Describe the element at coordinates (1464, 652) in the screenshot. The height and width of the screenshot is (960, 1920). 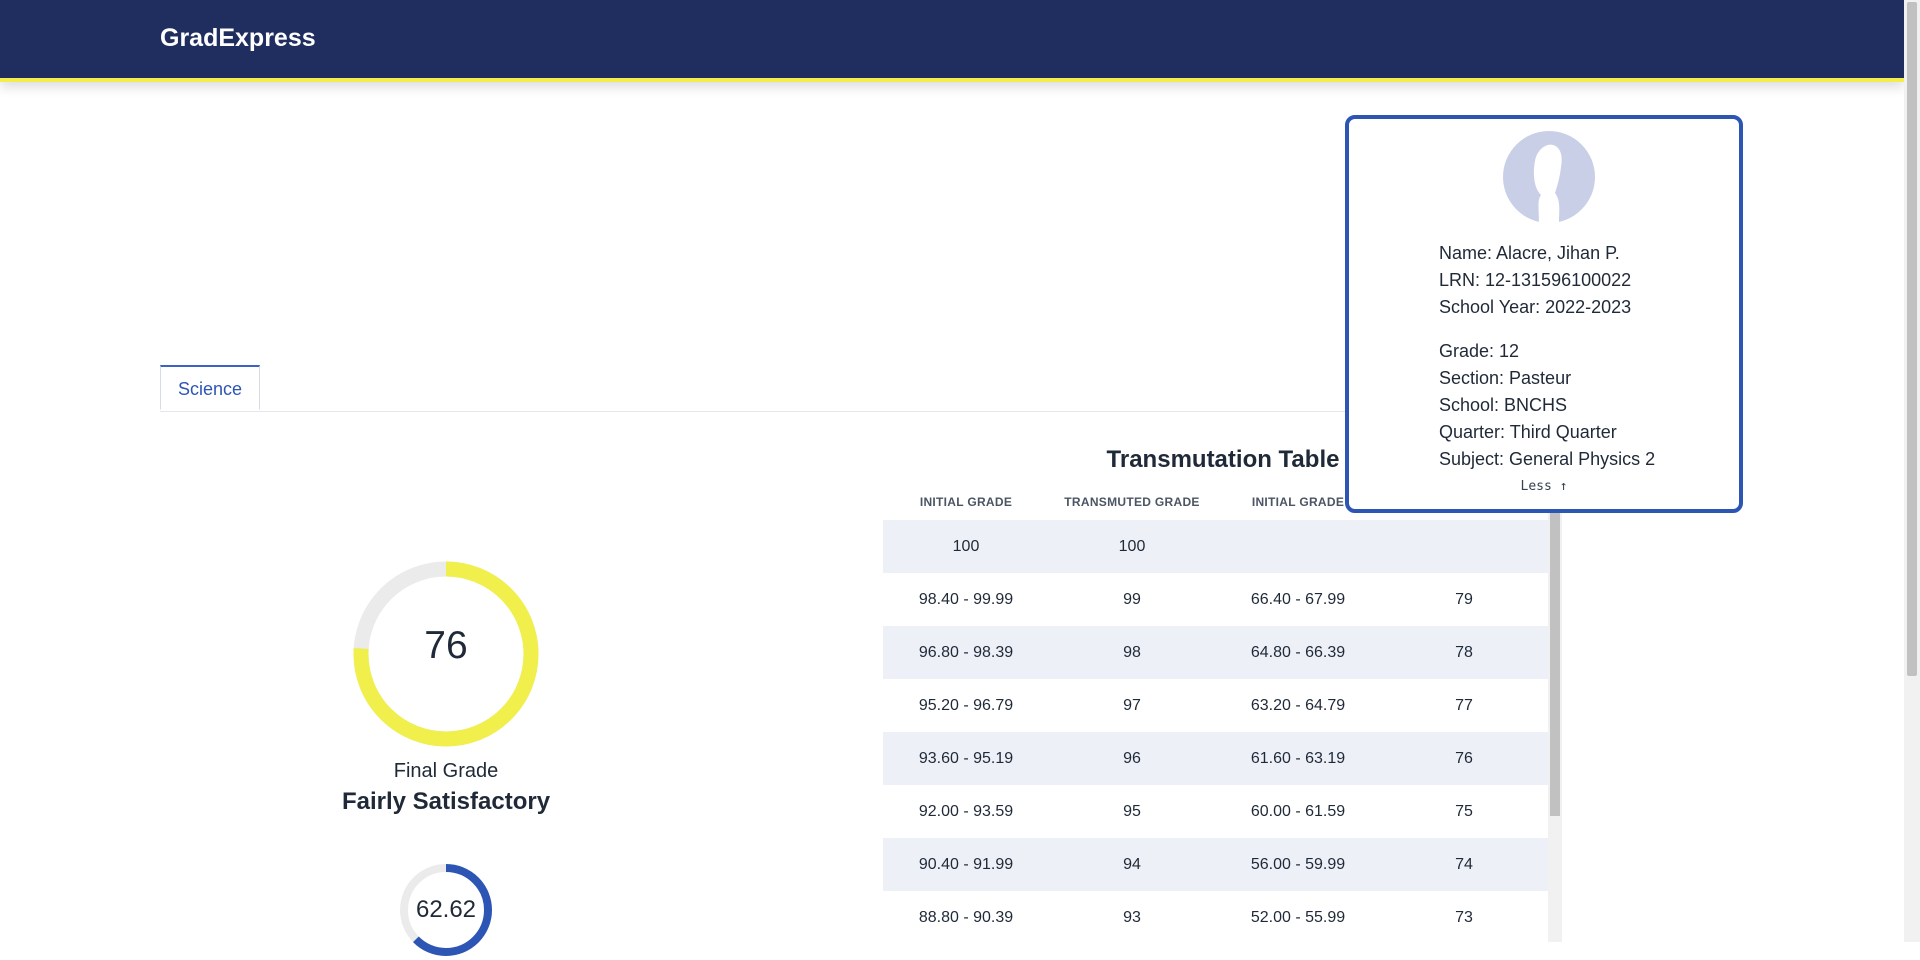
I see `table-cell: 78` at that location.